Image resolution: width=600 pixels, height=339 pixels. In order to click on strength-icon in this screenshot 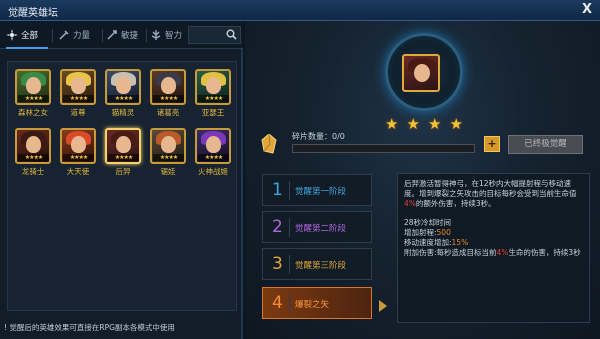, I will do `click(64, 35)`.